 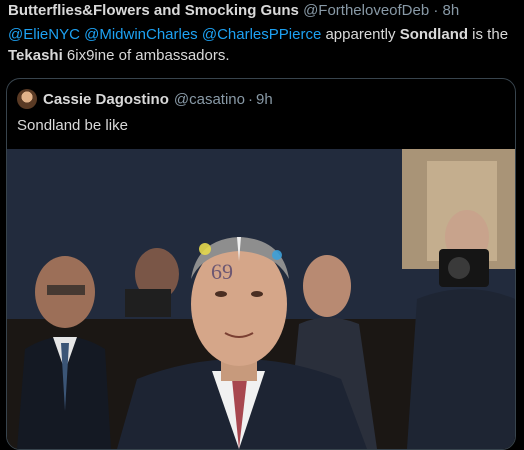 What do you see at coordinates (264, 99) in the screenshot?
I see `quoted-tweet-time: 9h` at bounding box center [264, 99].